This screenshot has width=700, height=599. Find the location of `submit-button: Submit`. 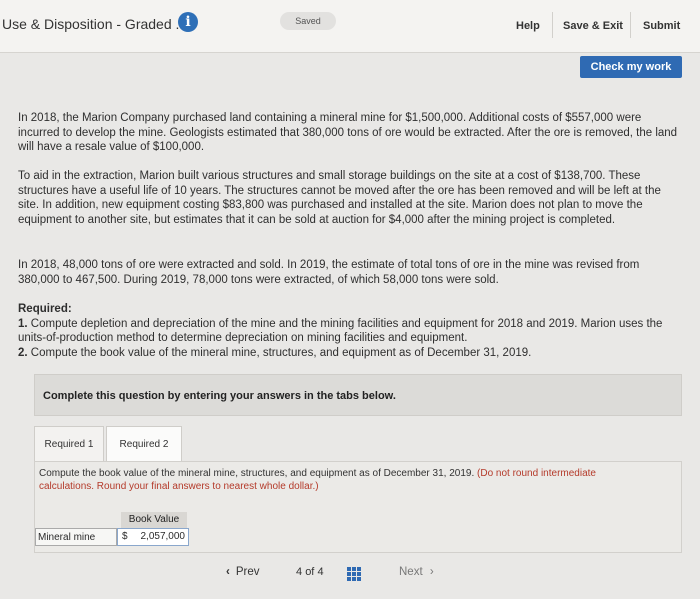

submit-button: Submit is located at coordinates (661, 26).